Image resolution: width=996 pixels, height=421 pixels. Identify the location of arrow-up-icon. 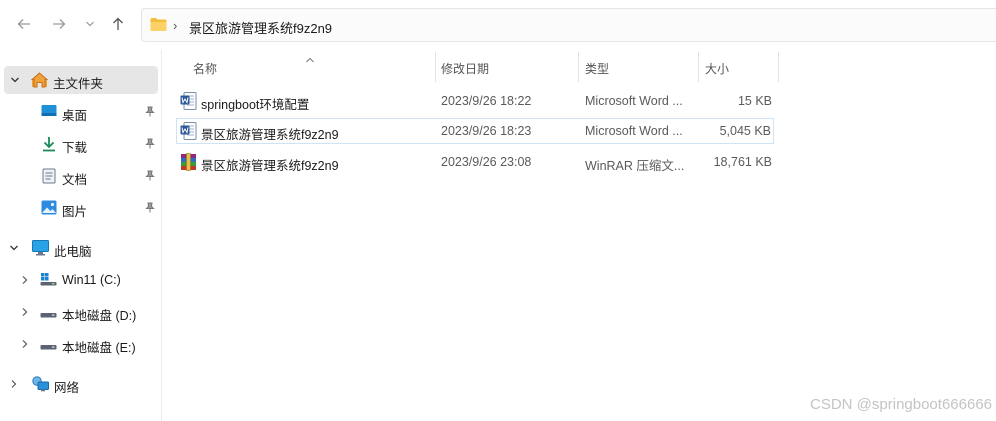
(118, 23).